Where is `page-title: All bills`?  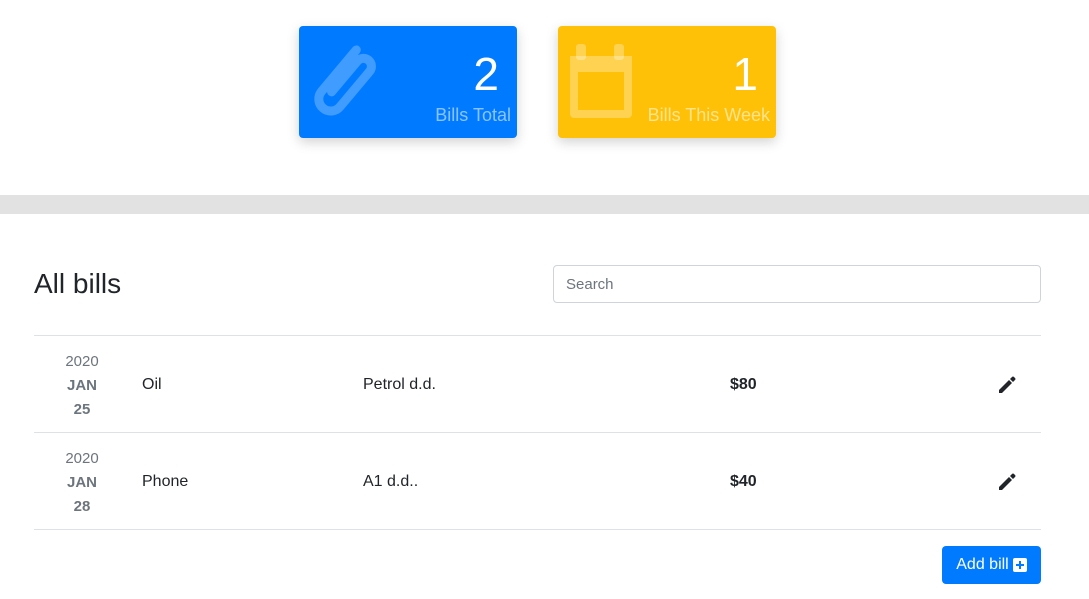
page-title: All bills is located at coordinates (78, 283).